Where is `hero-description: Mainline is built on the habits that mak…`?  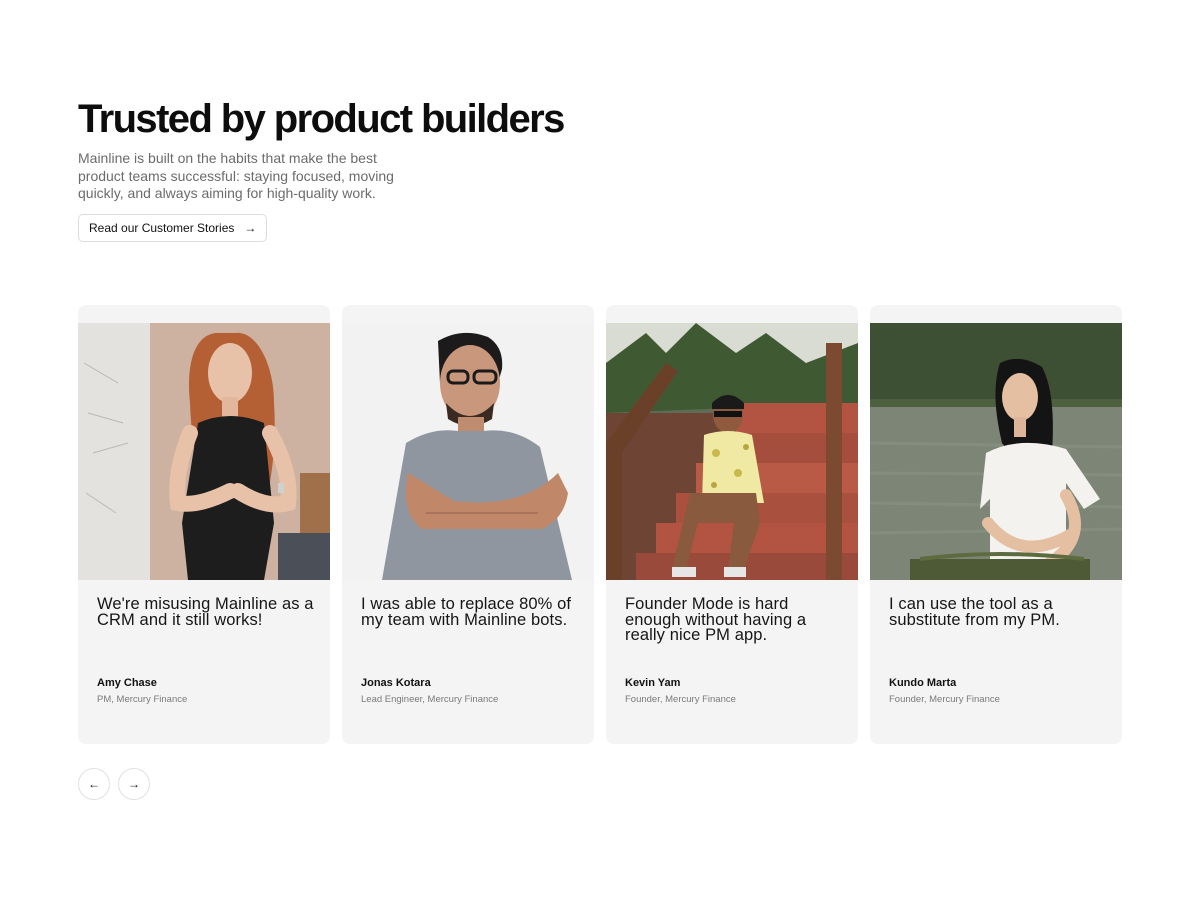 hero-description: Mainline is built on the habits that mak… is located at coordinates (236, 175).